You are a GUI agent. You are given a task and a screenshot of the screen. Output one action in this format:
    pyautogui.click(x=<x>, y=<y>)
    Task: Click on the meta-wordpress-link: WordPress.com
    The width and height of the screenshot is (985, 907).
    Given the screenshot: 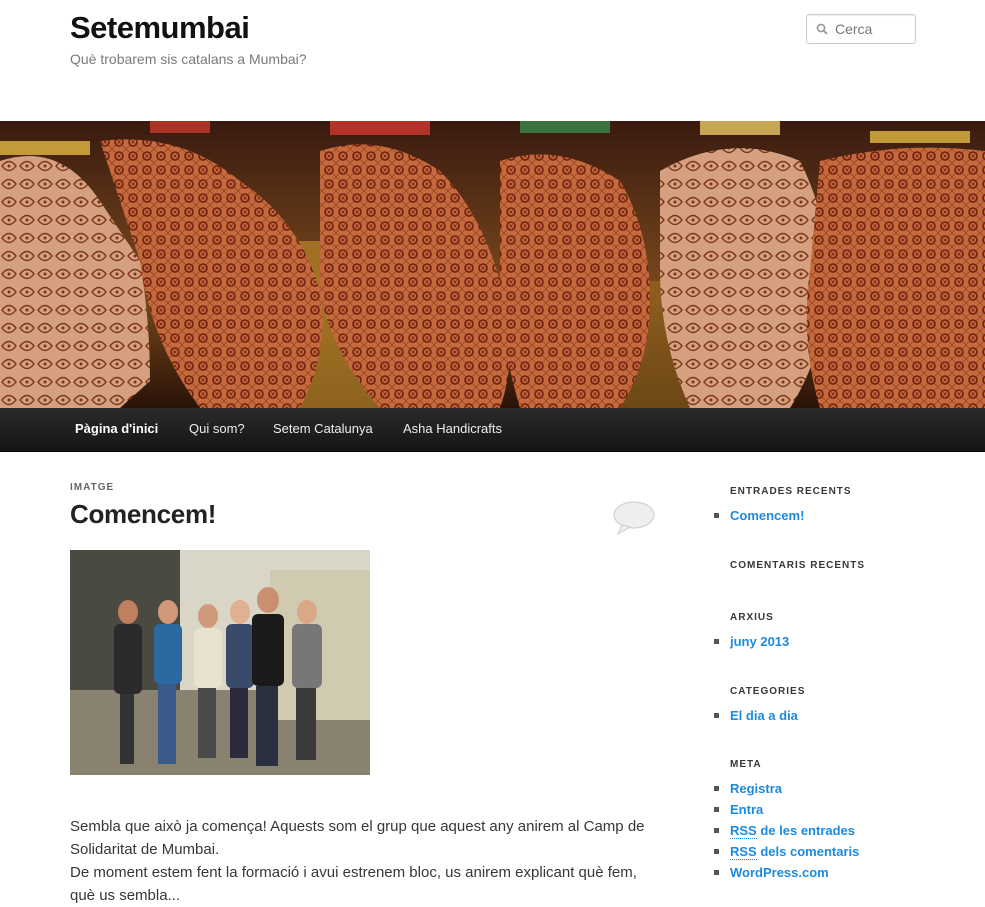 What is the action you would take?
    pyautogui.click(x=779, y=872)
    